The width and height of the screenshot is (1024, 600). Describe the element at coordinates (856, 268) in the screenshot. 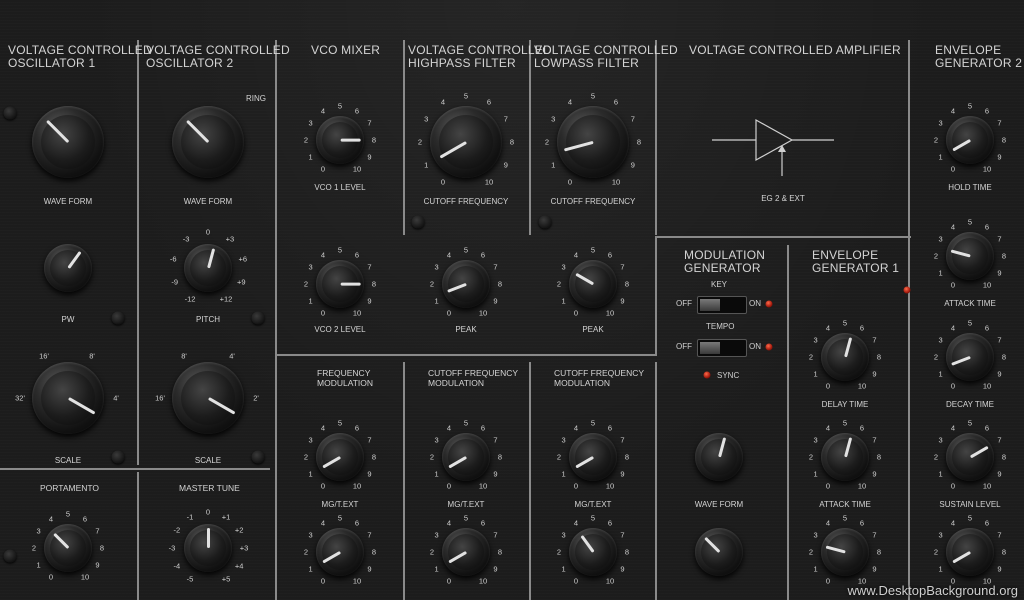

I see `eg1-title-line2: GENERATOR 1` at that location.